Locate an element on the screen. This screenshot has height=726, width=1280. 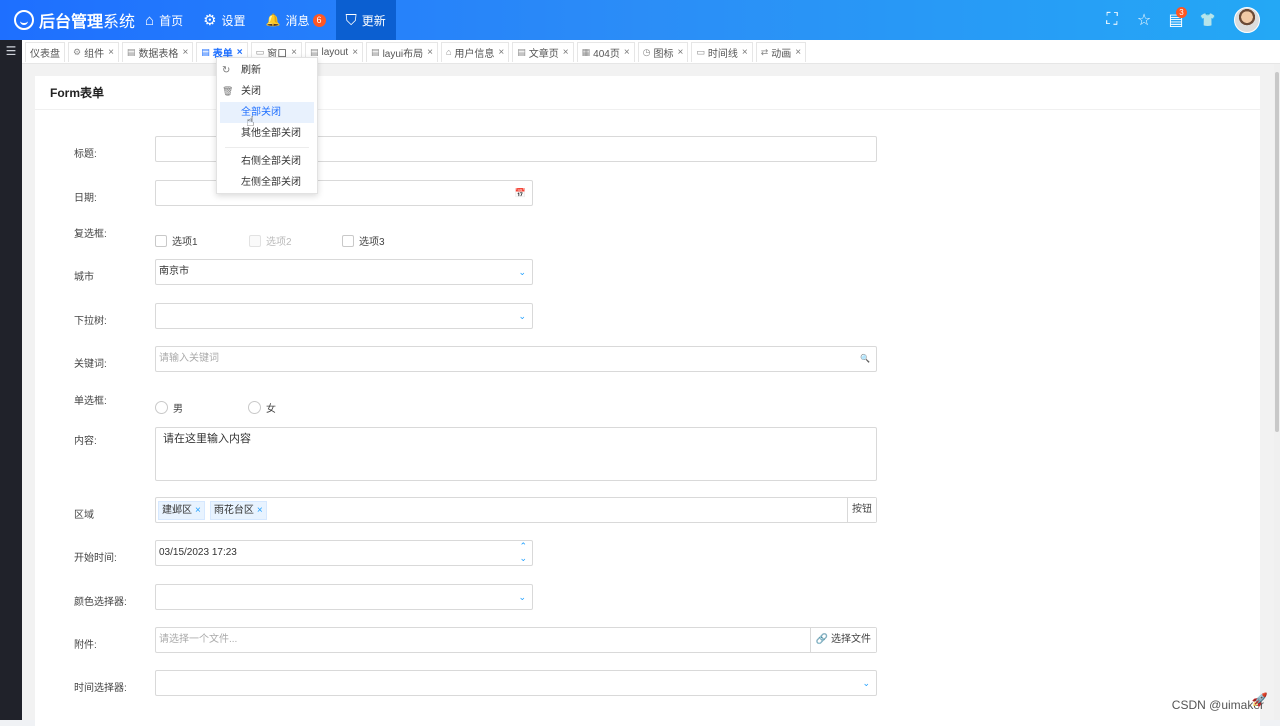
window-icon: ▭ is located at coordinates (260, 52).